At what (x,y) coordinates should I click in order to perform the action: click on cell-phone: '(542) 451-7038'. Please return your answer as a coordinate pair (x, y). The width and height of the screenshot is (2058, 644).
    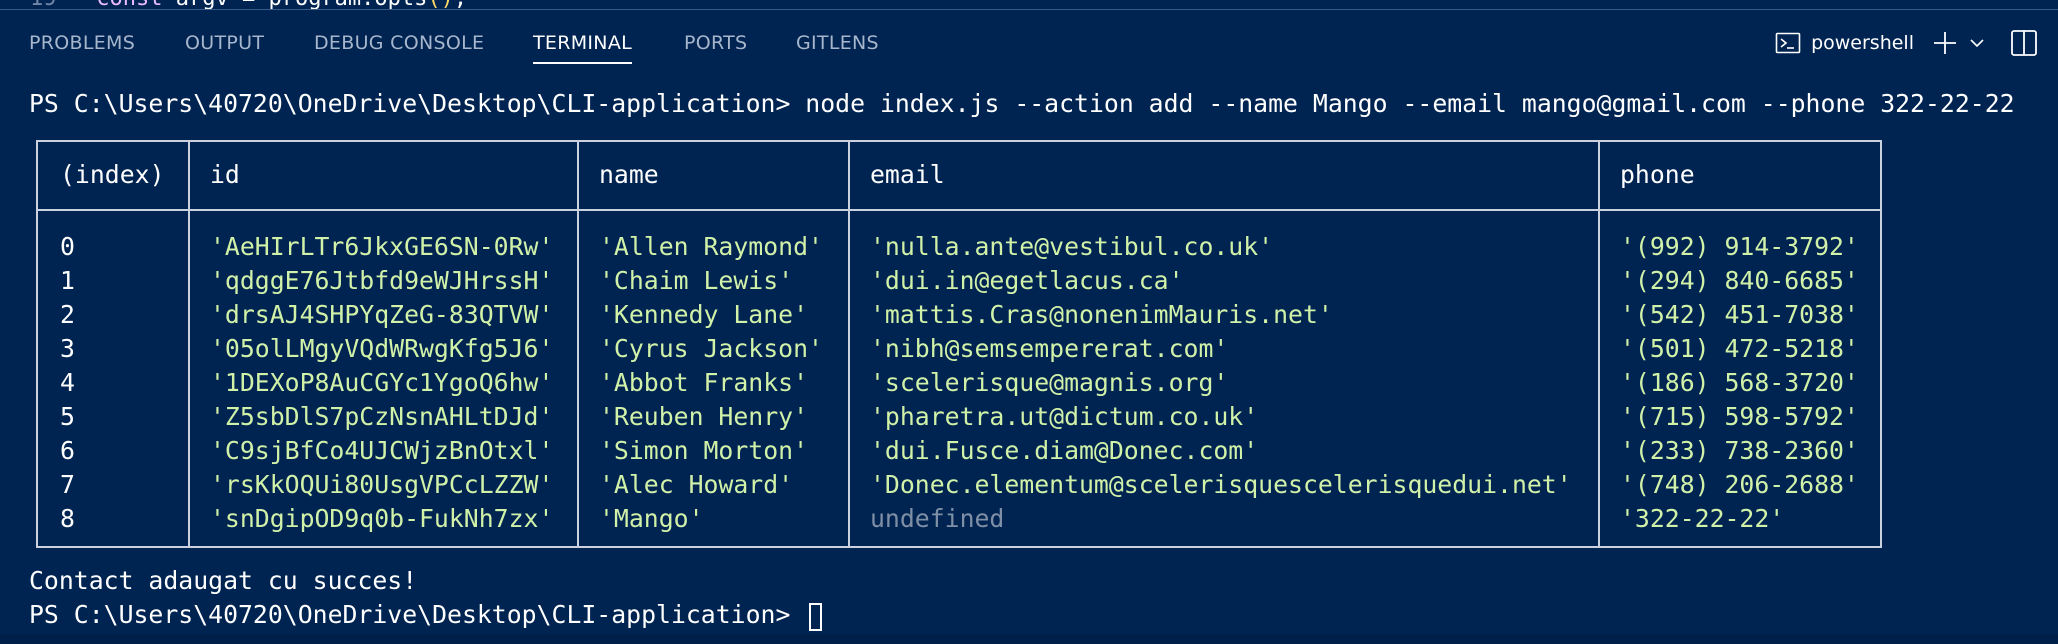
    Looking at the image, I should click on (1739, 314).